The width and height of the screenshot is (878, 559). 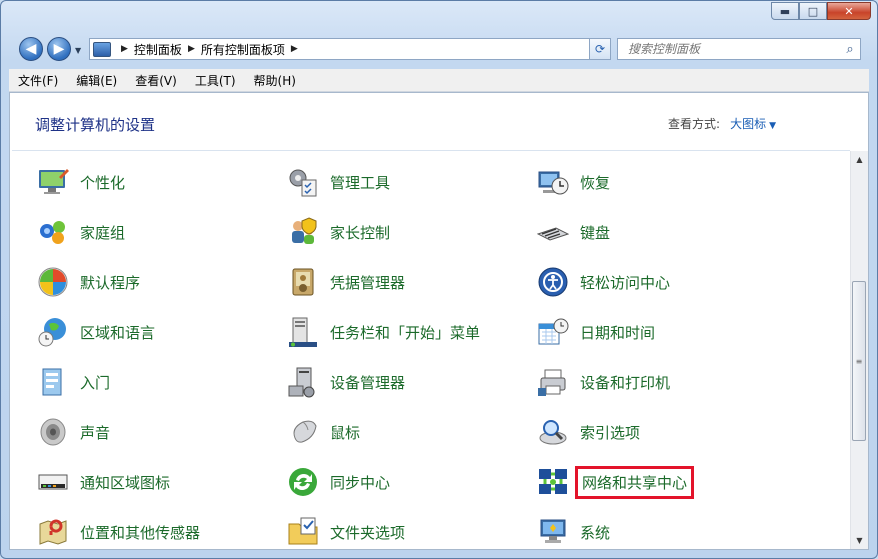 What do you see at coordinates (215, 80) in the screenshot?
I see `menu-tools: 工具(T)` at bounding box center [215, 80].